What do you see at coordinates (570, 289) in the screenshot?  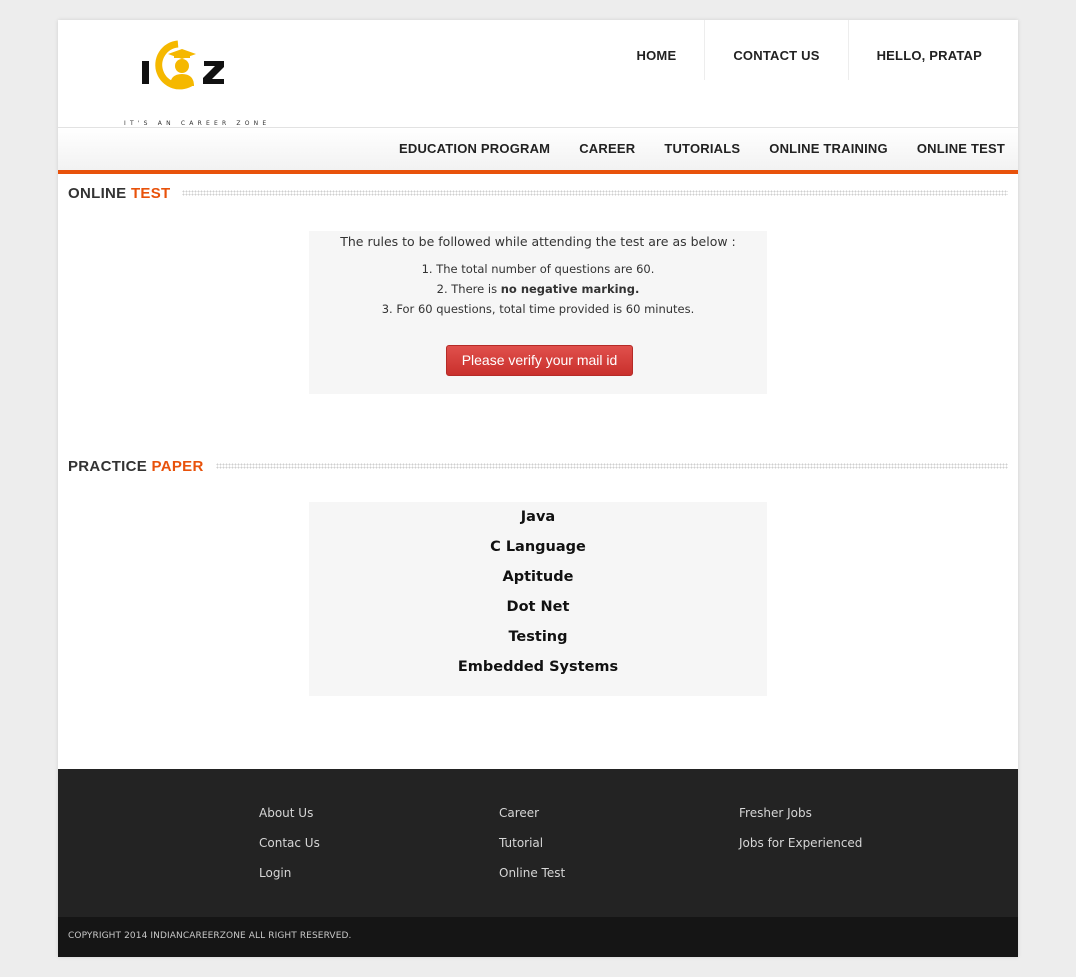 I see `rule-emphasis: no negative marking.` at bounding box center [570, 289].